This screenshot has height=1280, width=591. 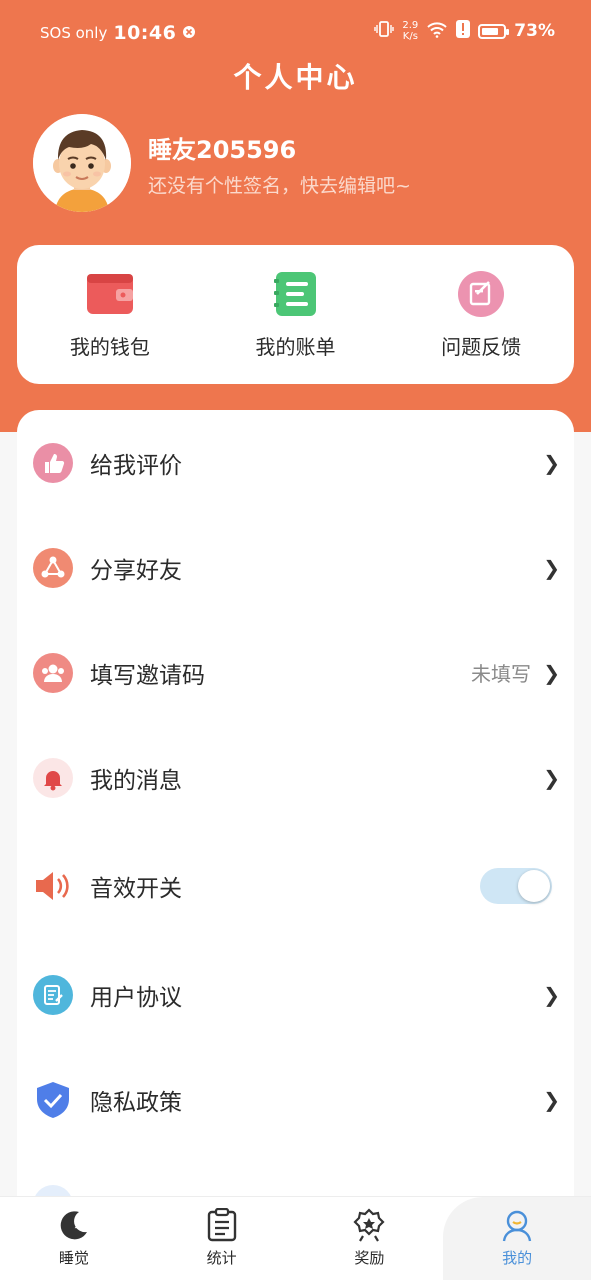 What do you see at coordinates (136, 1102) in the screenshot?
I see `menu-label-privacy: 隐私政策` at bounding box center [136, 1102].